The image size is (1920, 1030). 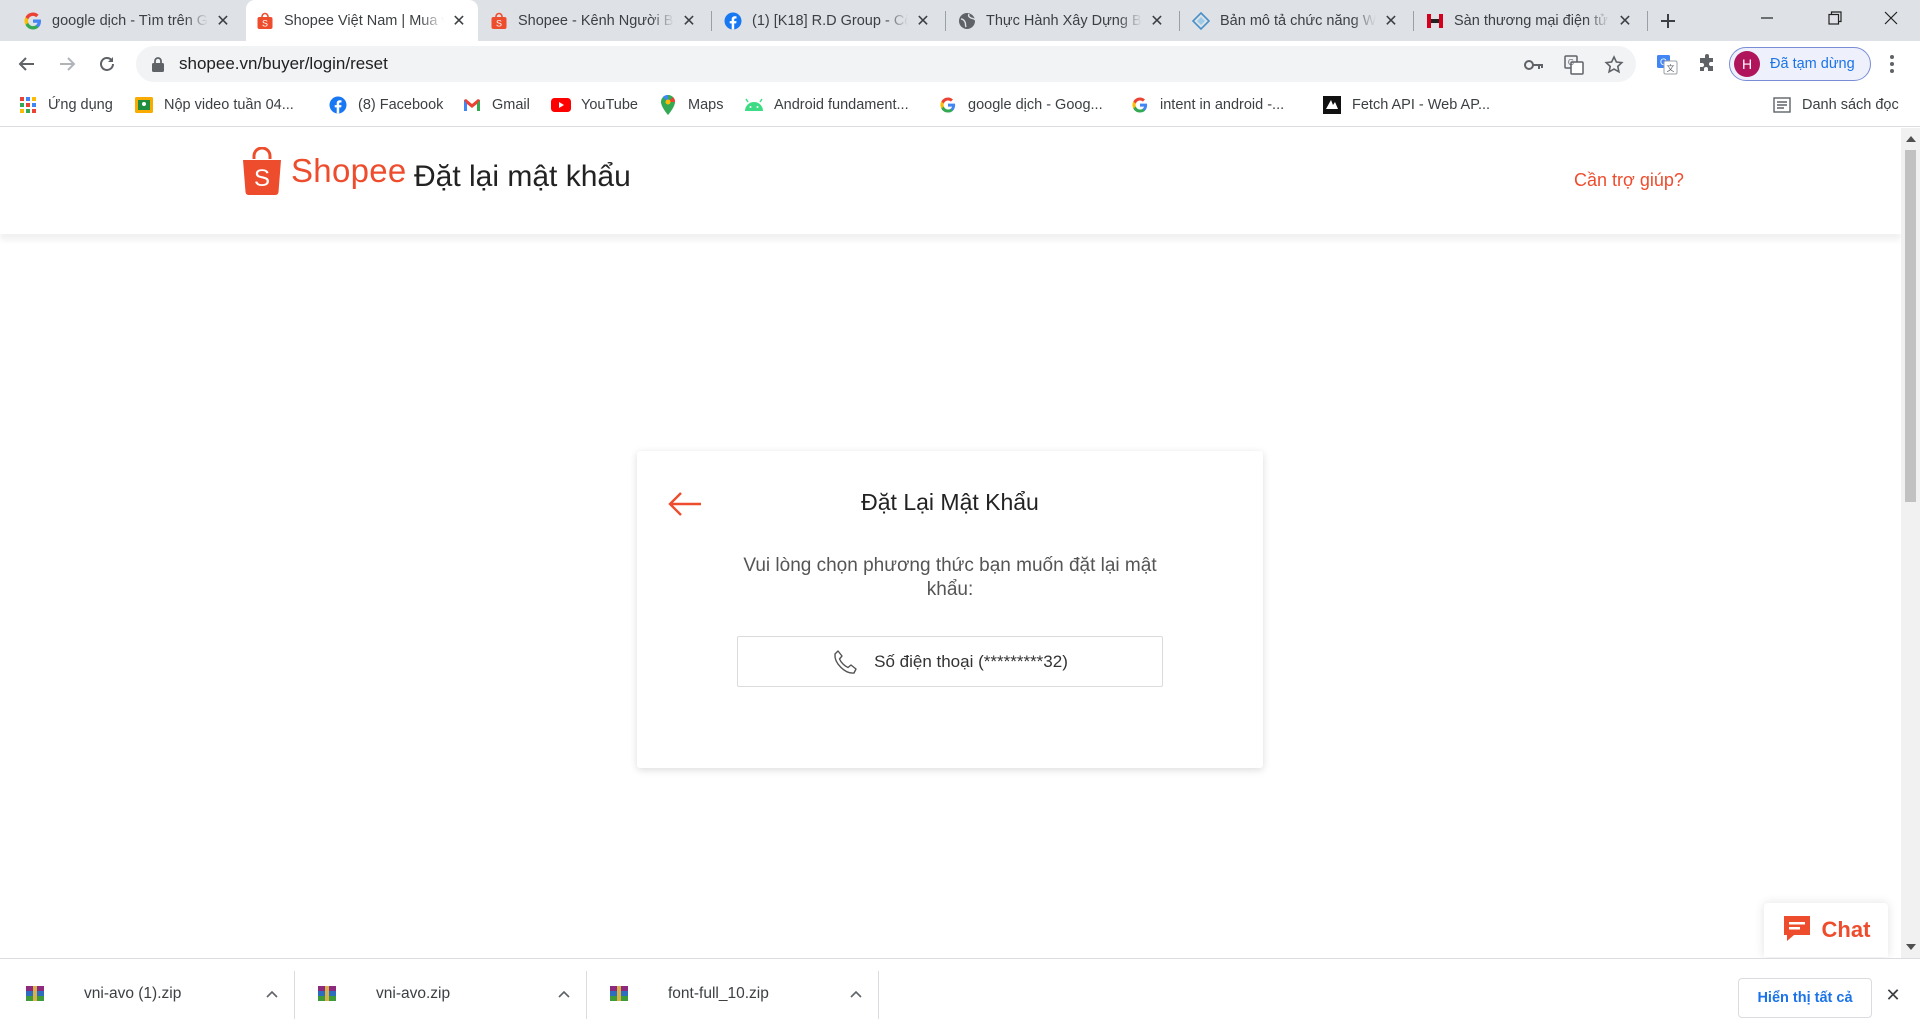 What do you see at coordinates (338, 105) in the screenshot?
I see `facebook-icon` at bounding box center [338, 105].